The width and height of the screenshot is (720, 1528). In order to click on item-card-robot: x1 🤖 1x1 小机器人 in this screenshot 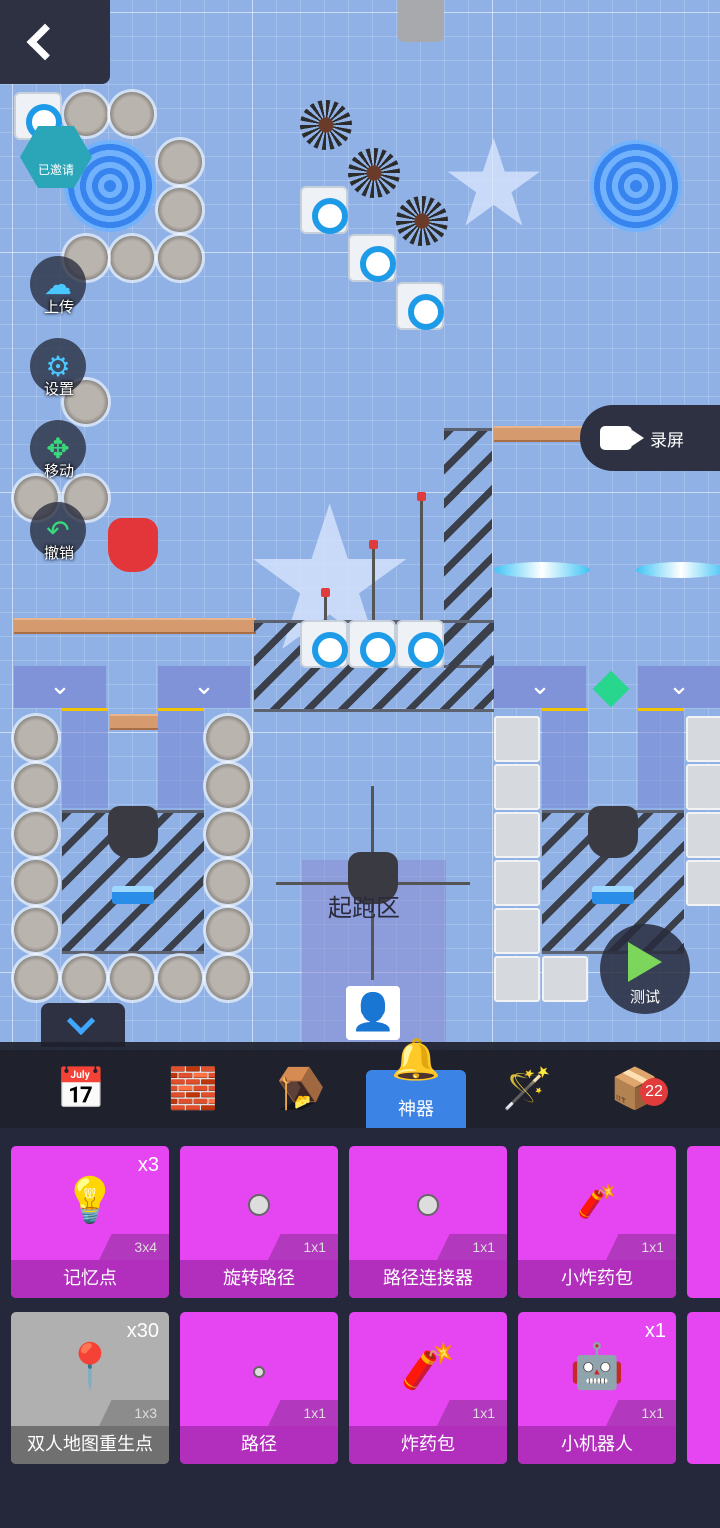, I will do `click(597, 1388)`.